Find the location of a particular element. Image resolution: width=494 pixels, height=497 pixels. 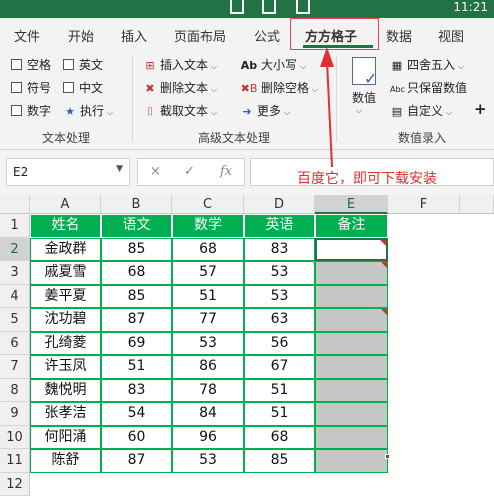

fx-icon: fx is located at coordinates (226, 171).